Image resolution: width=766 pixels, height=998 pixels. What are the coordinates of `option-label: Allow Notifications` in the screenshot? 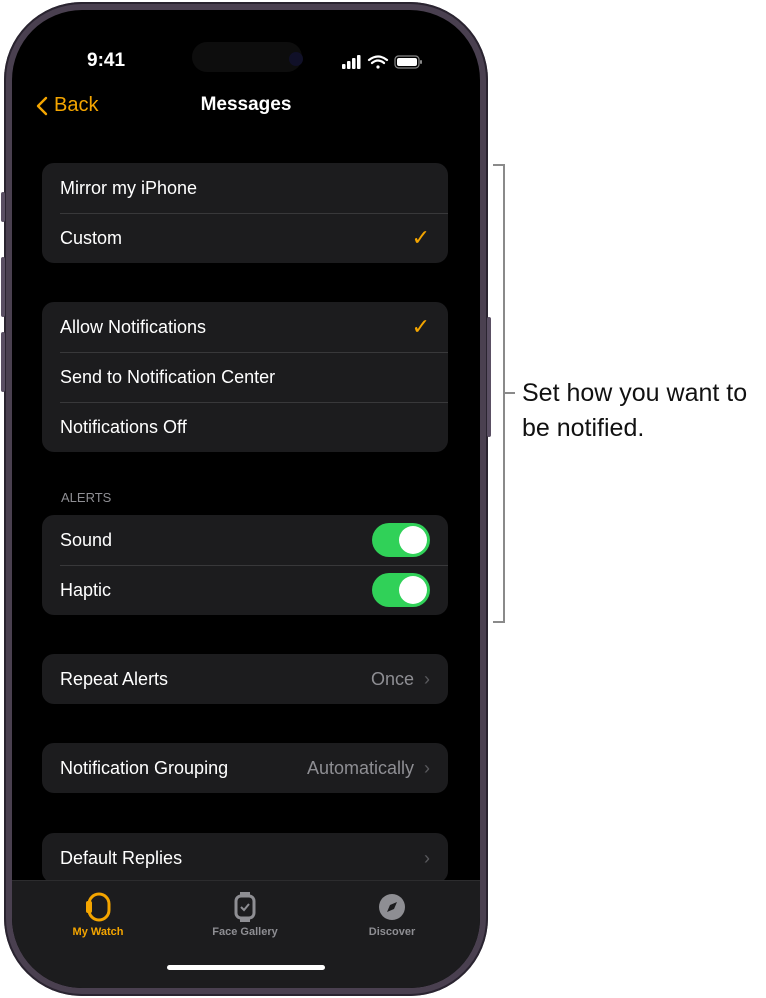 It's located at (133, 326).